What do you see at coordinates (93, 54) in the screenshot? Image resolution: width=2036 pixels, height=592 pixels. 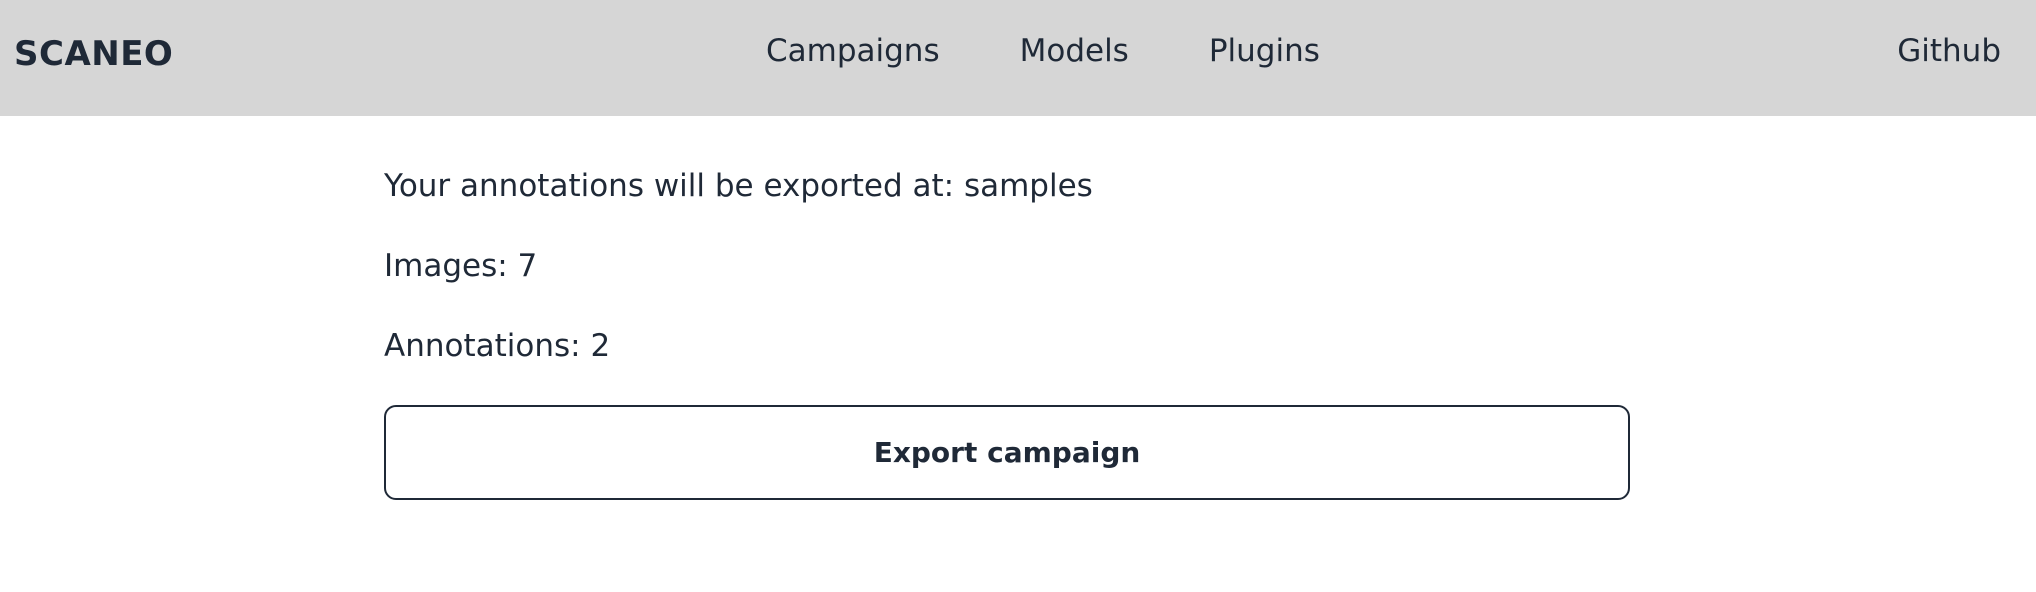 I see `brand-logo: SCANEO` at bounding box center [93, 54].